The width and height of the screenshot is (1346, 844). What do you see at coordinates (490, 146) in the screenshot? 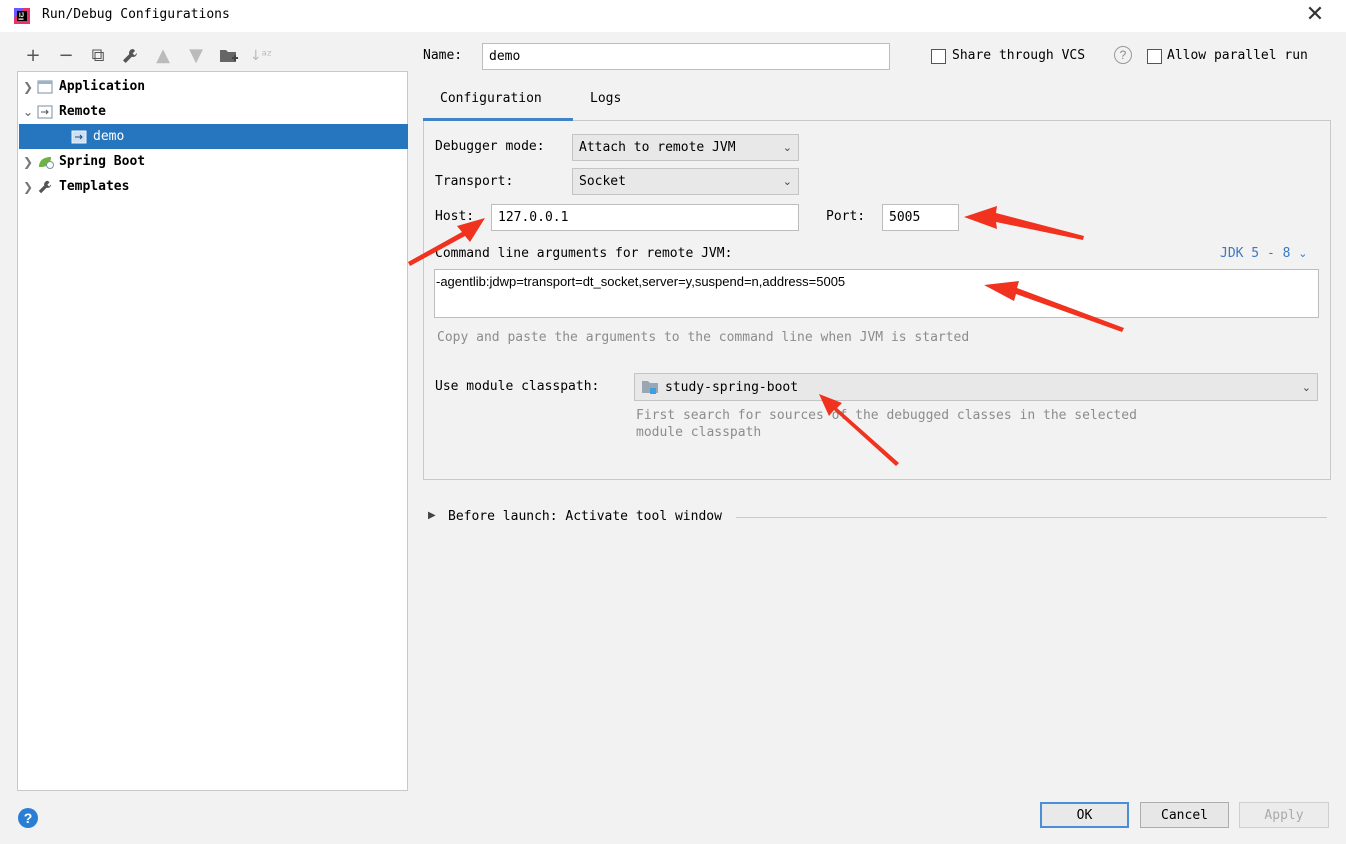
I see `debugger-mode-label: Debugger mode:` at bounding box center [490, 146].